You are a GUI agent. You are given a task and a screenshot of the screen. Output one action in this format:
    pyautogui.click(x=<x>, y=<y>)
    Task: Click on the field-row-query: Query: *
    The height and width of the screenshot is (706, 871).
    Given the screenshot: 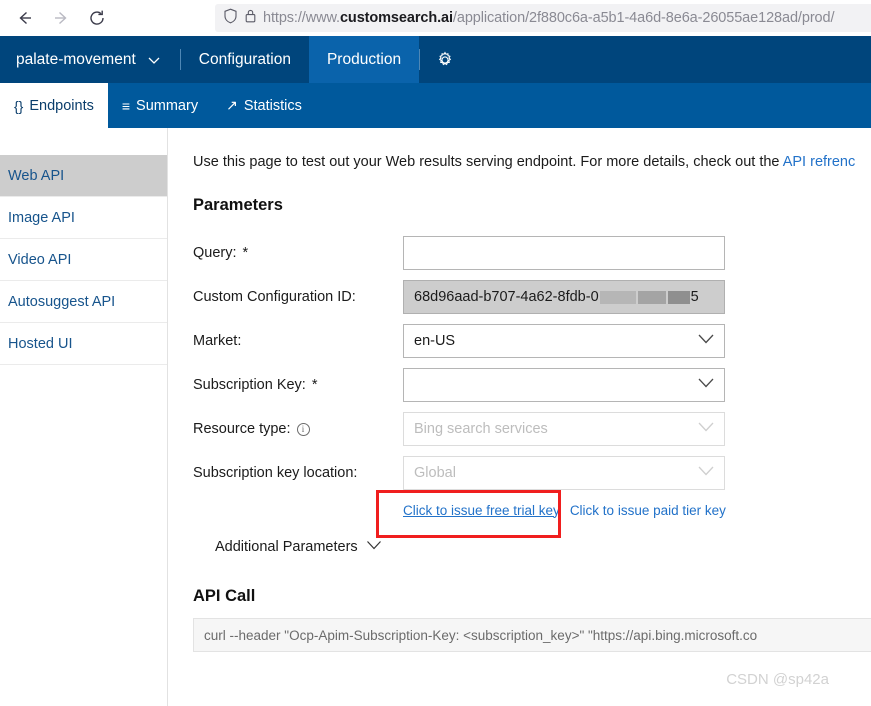 What is the action you would take?
    pyautogui.click(x=532, y=253)
    